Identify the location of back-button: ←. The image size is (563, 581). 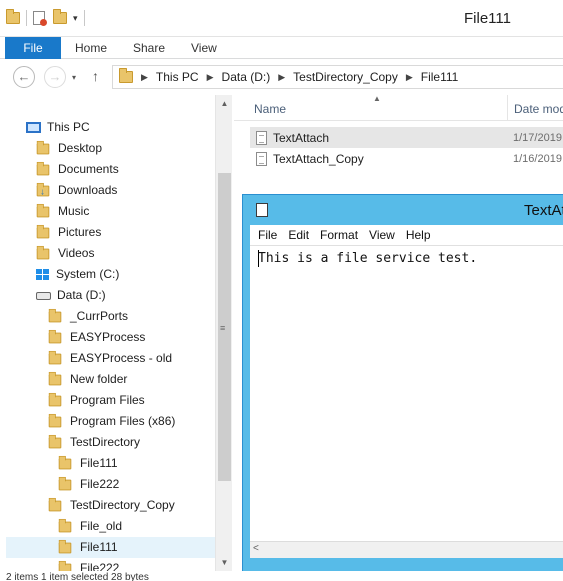
(24, 77).